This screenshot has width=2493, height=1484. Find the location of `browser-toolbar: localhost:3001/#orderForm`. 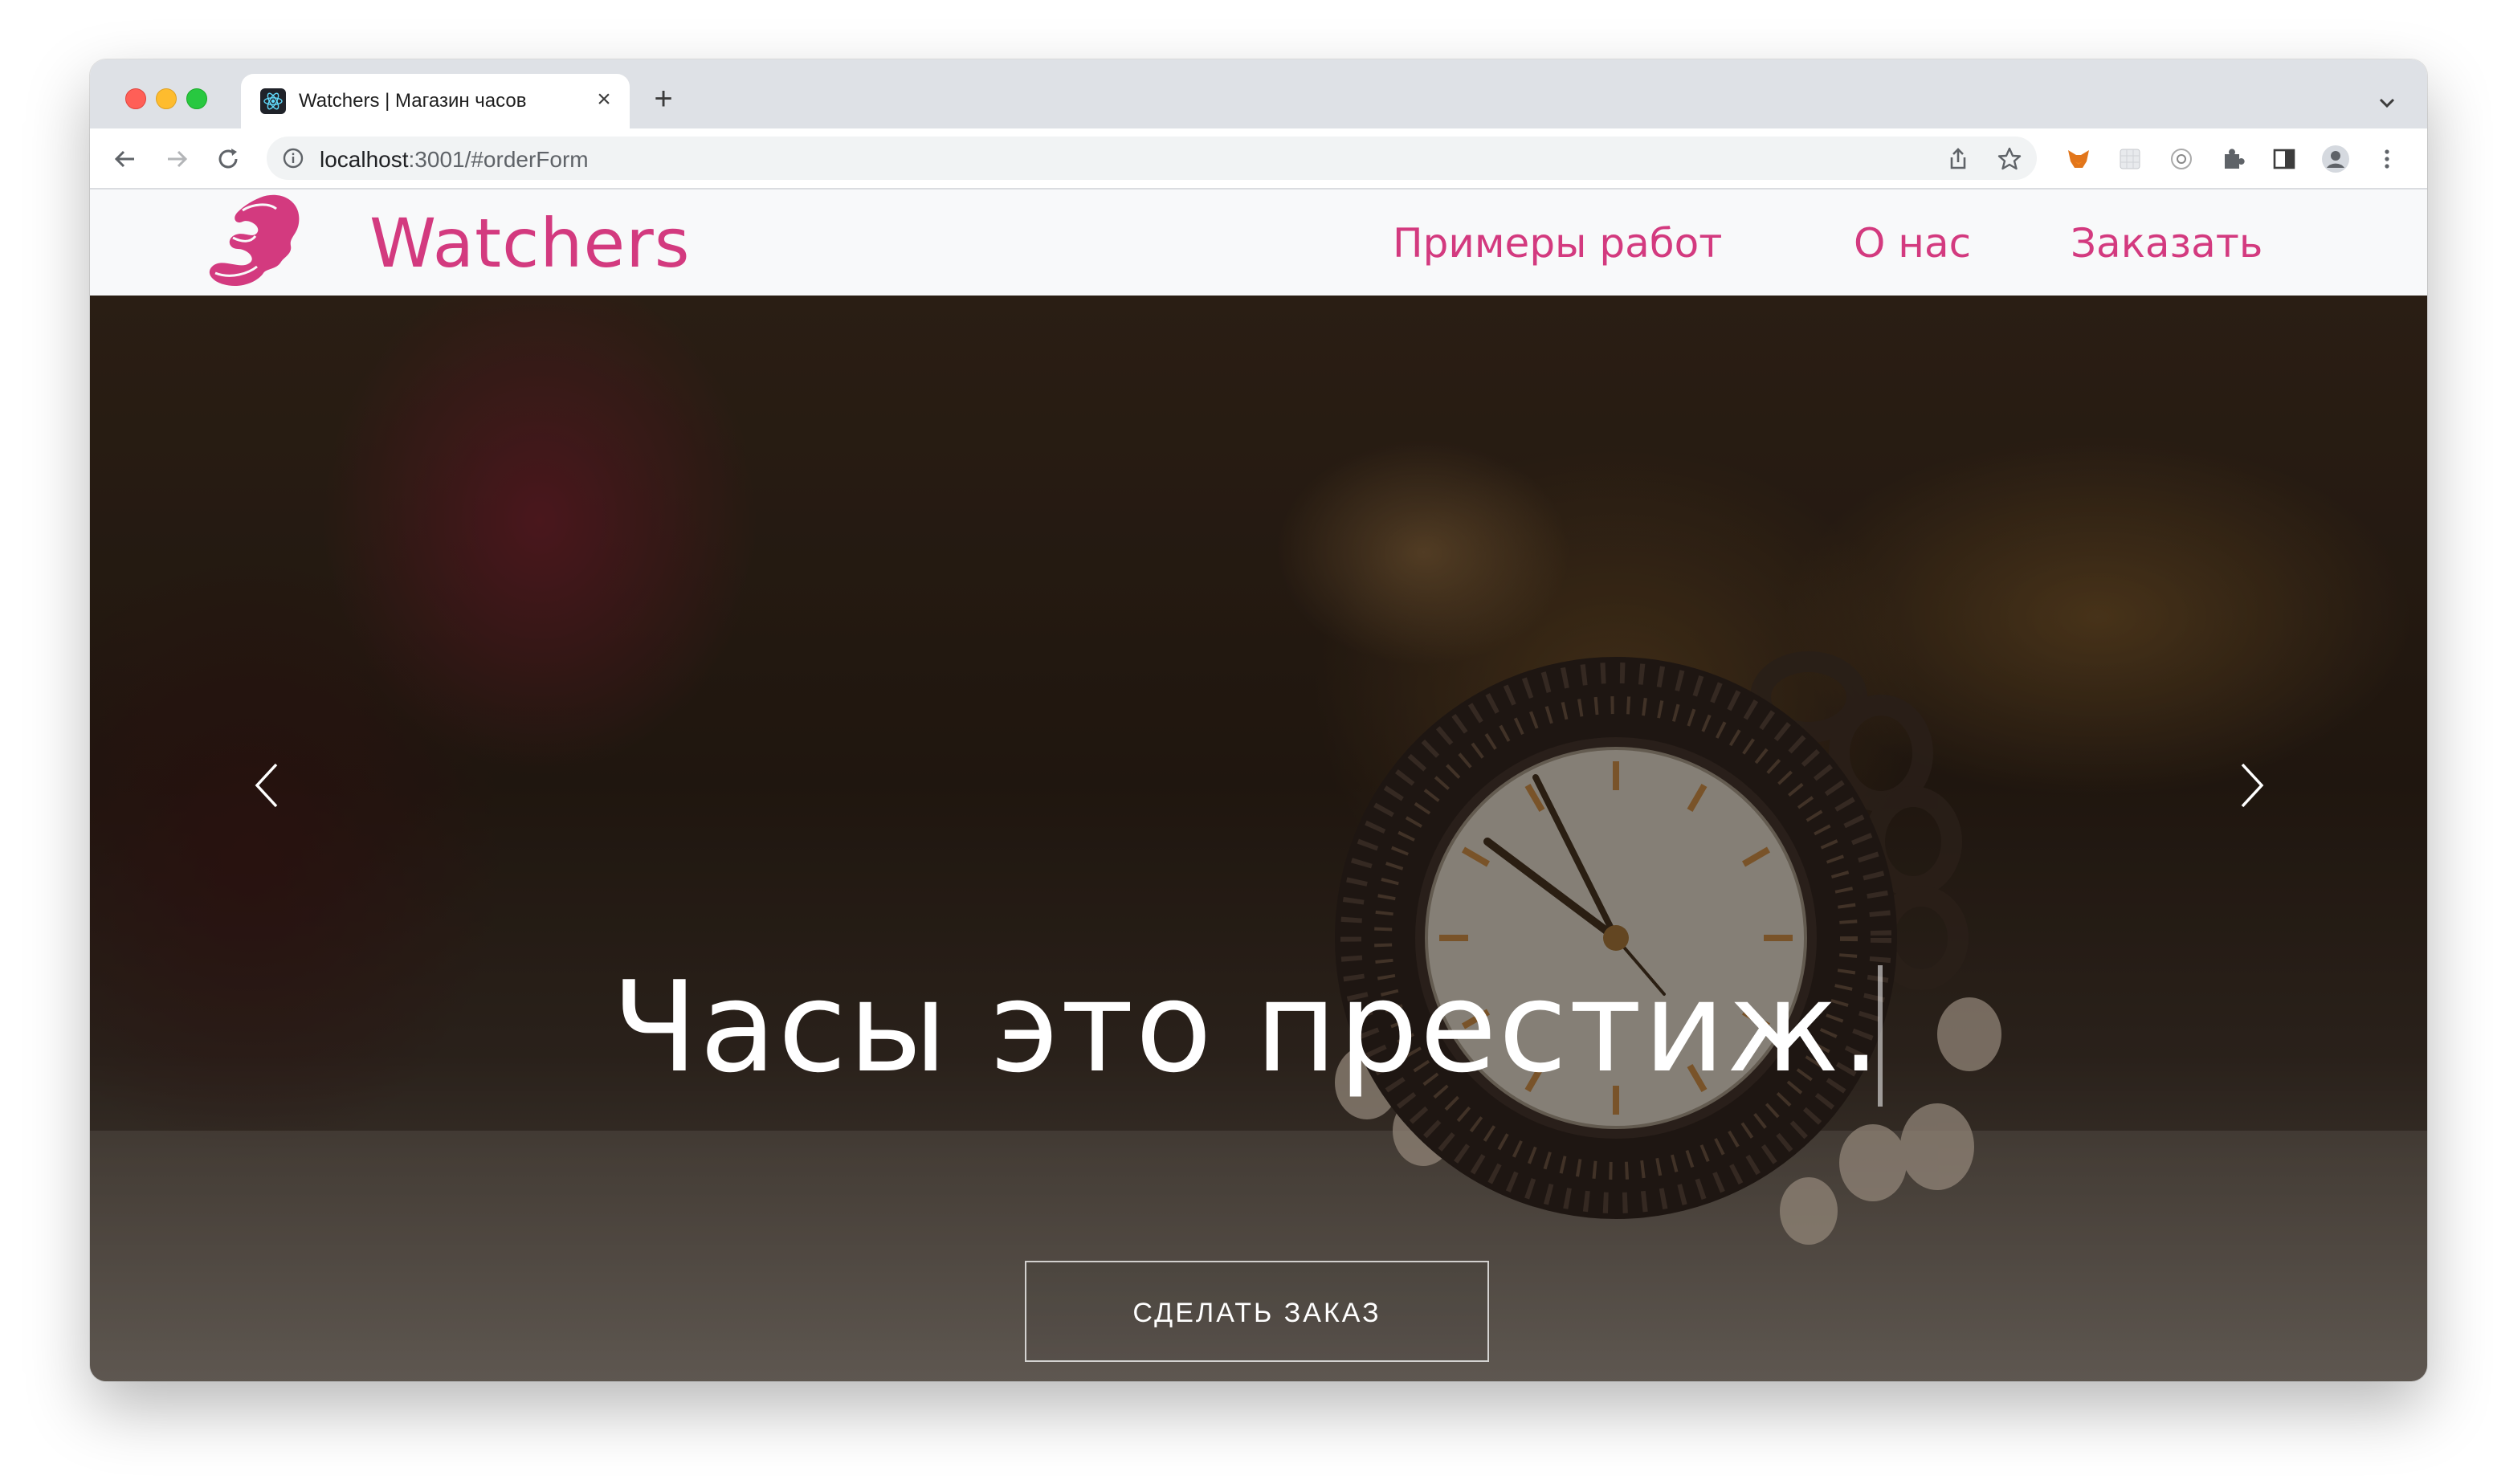

browser-toolbar: localhost:3001/#orderForm is located at coordinates (1259, 159).